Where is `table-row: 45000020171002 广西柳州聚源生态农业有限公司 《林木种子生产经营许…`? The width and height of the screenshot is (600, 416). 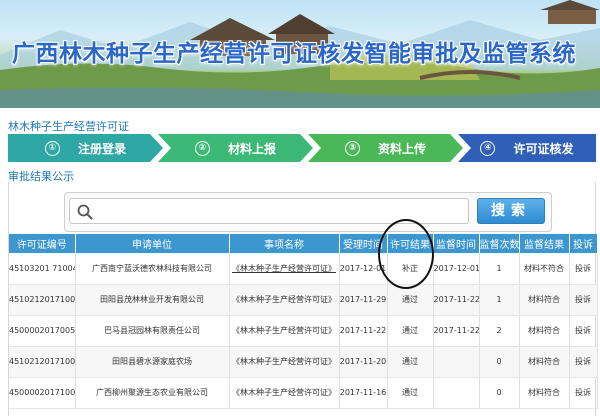 table-row: 45000020171002 广西柳州聚源生态农业有限公司 《林木种子生产经营许… is located at coordinates (303, 393).